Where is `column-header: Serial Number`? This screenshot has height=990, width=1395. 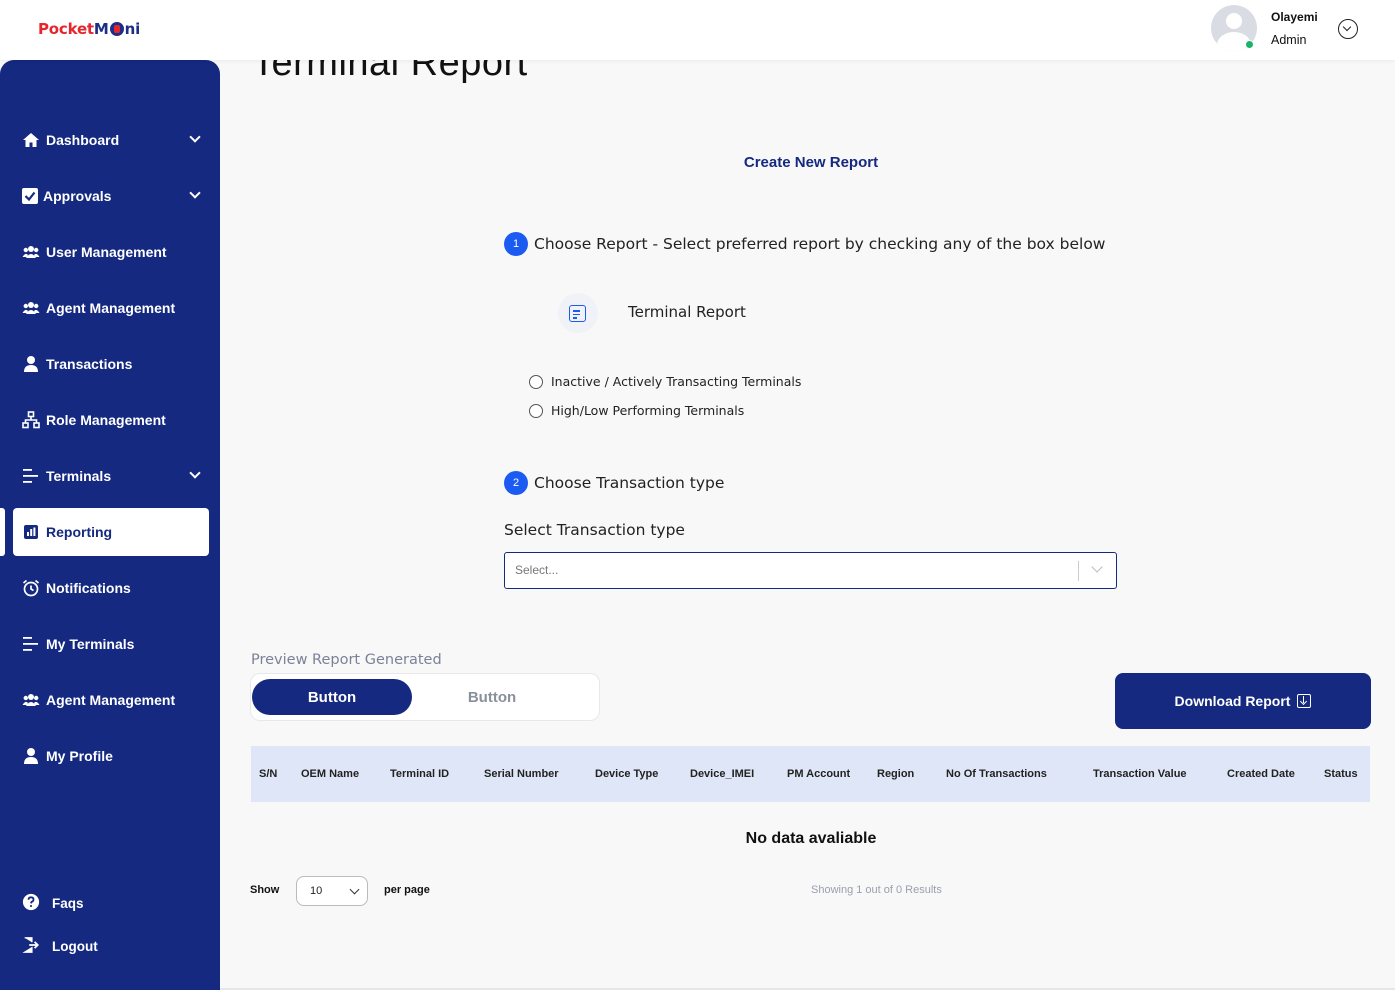
column-header: Serial Number is located at coordinates (521, 774).